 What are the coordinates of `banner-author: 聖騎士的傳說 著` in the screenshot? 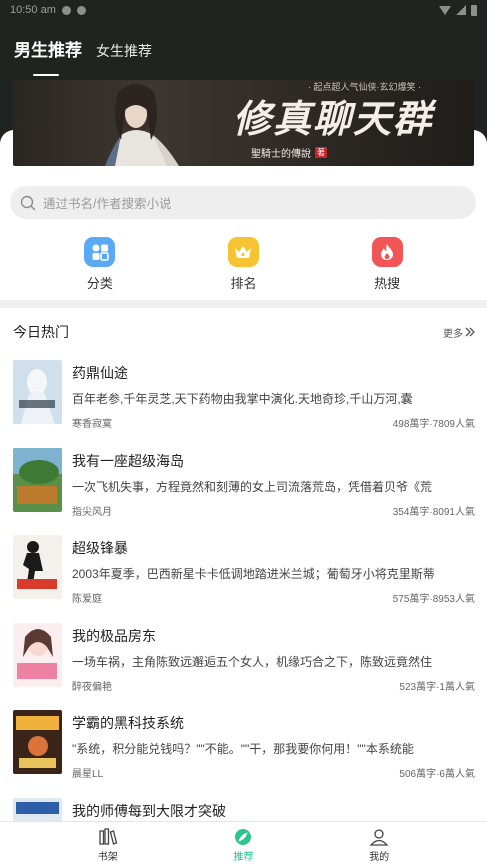 It's located at (289, 152).